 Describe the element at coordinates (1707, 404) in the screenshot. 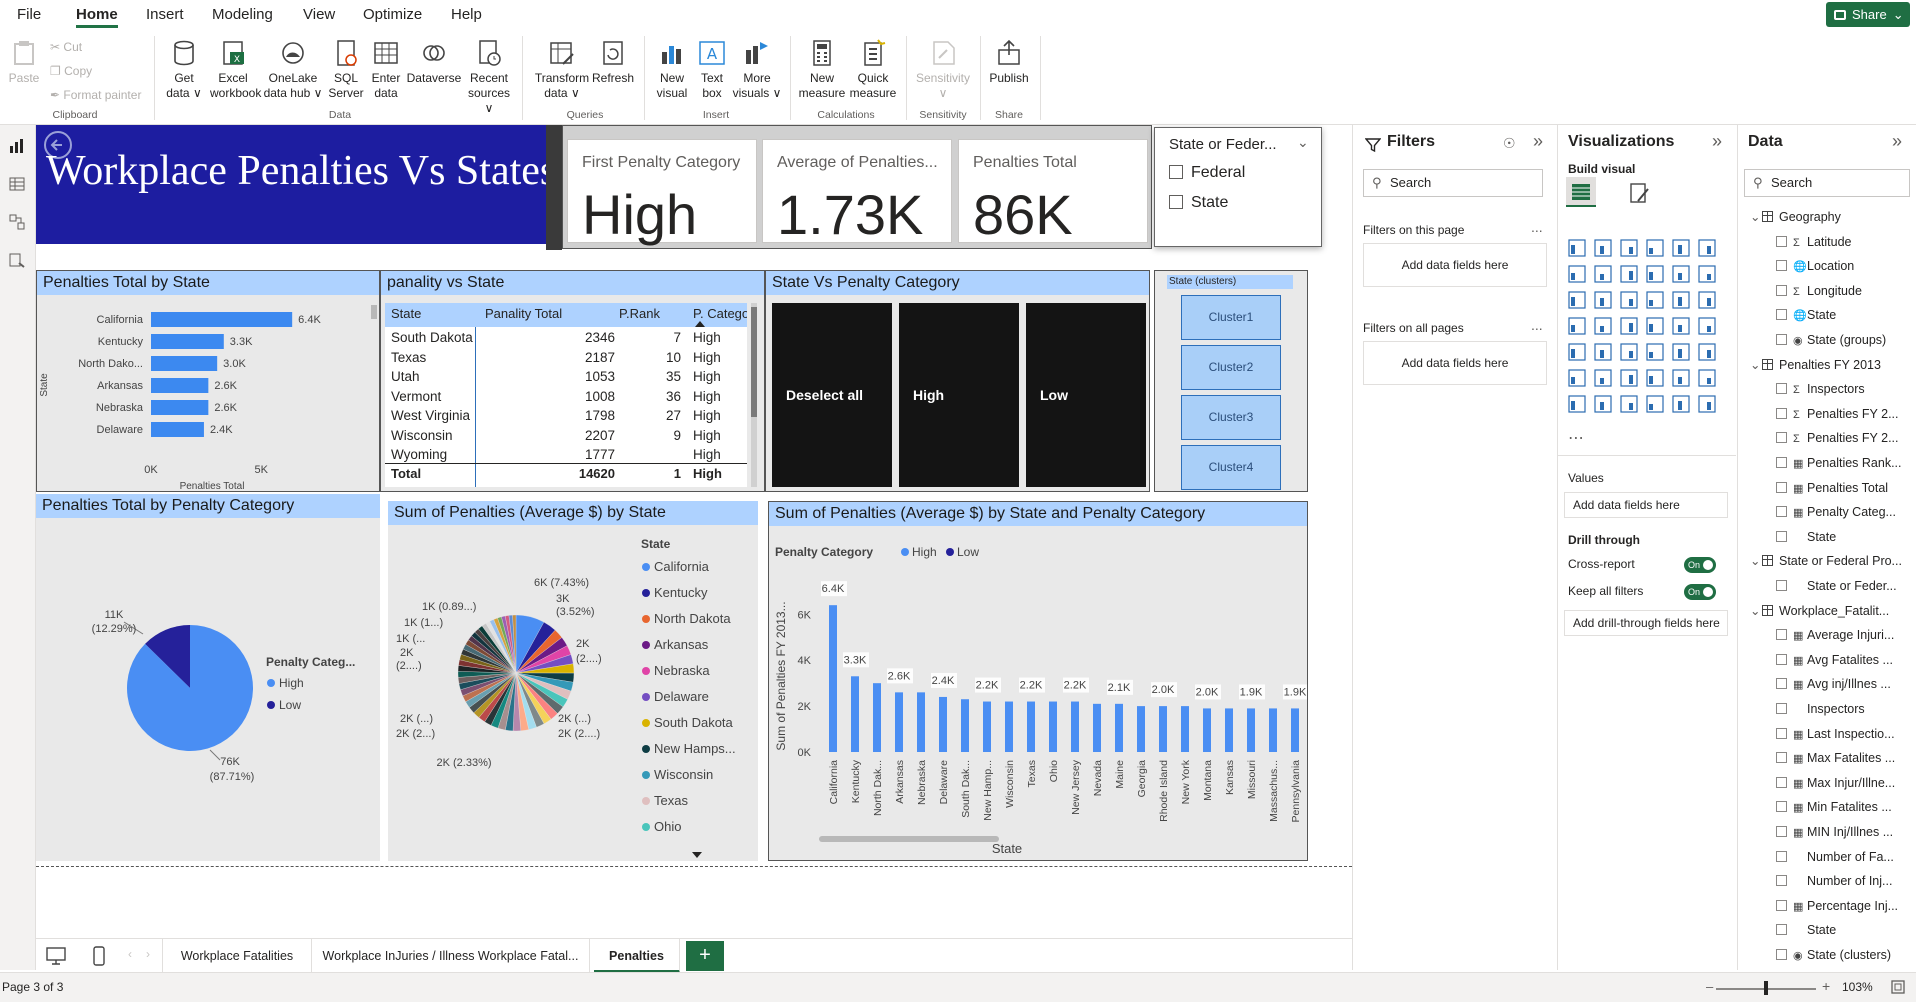

I see `custom-visual-2-icon` at that location.